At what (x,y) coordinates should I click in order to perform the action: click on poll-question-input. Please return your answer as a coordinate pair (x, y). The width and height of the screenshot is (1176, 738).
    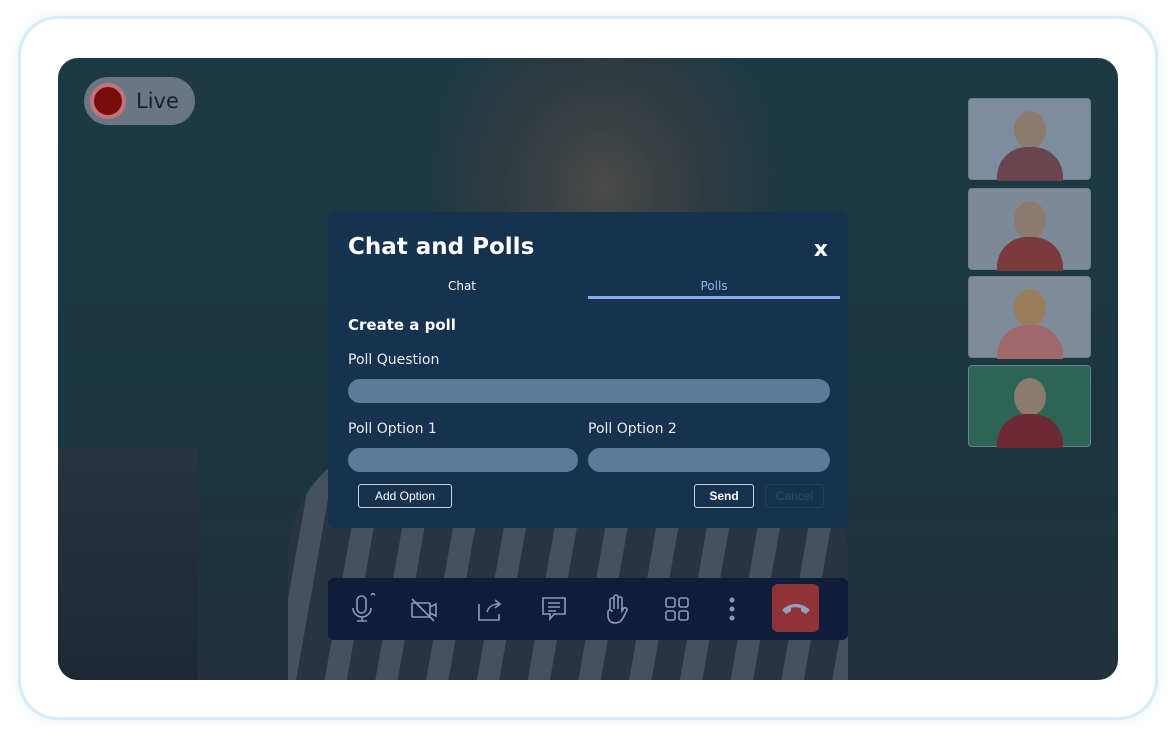
    Looking at the image, I should click on (589, 391).